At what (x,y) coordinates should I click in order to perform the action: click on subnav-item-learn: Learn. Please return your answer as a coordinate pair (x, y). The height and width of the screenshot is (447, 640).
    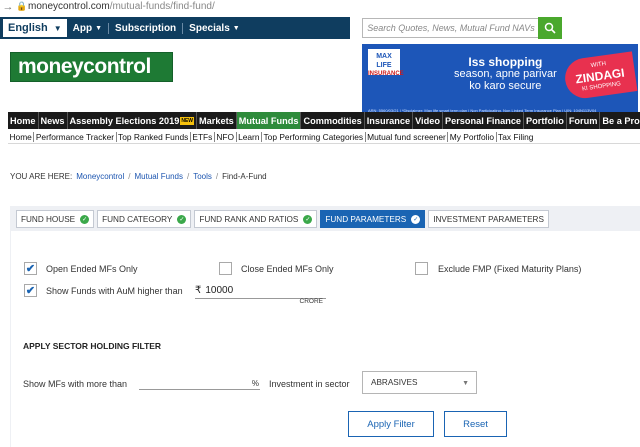
    Looking at the image, I should click on (249, 136).